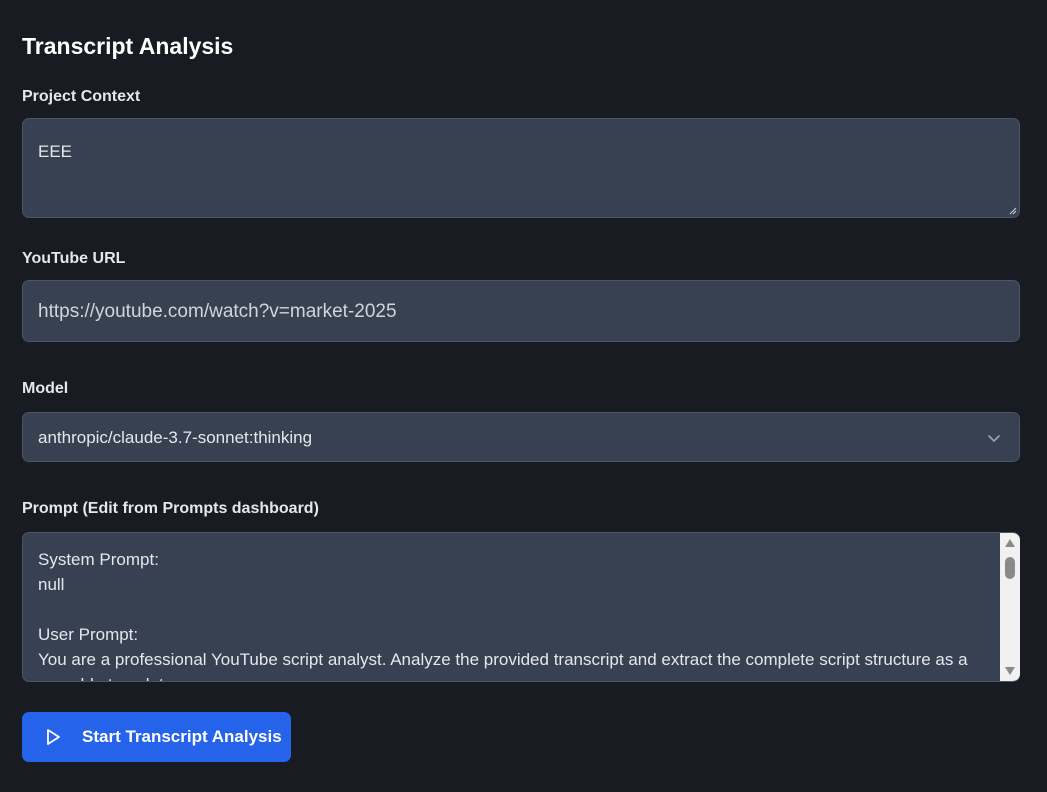 The image size is (1047, 792). Describe the element at coordinates (88, 634) in the screenshot. I see `prompt-line: User Prompt:` at that location.